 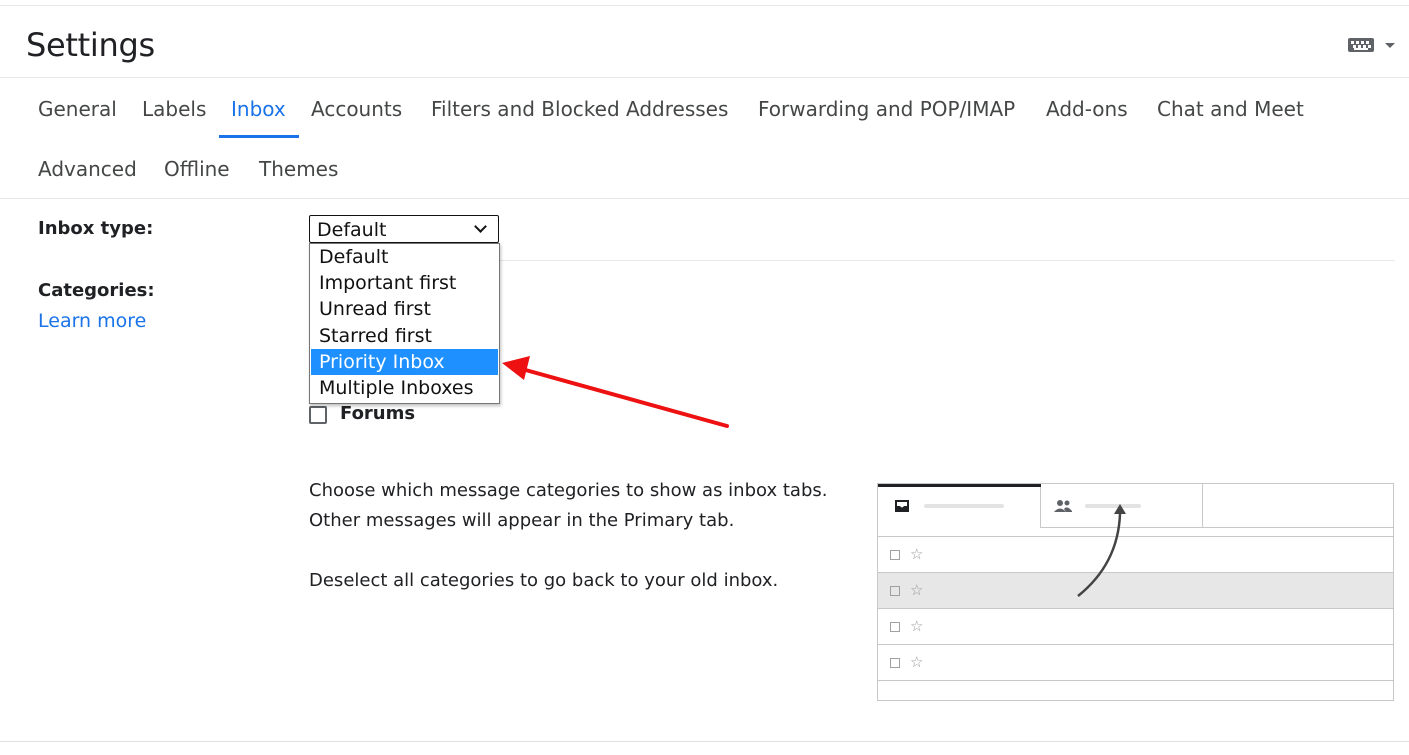 What do you see at coordinates (77, 109) in the screenshot?
I see `tab-general: General` at bounding box center [77, 109].